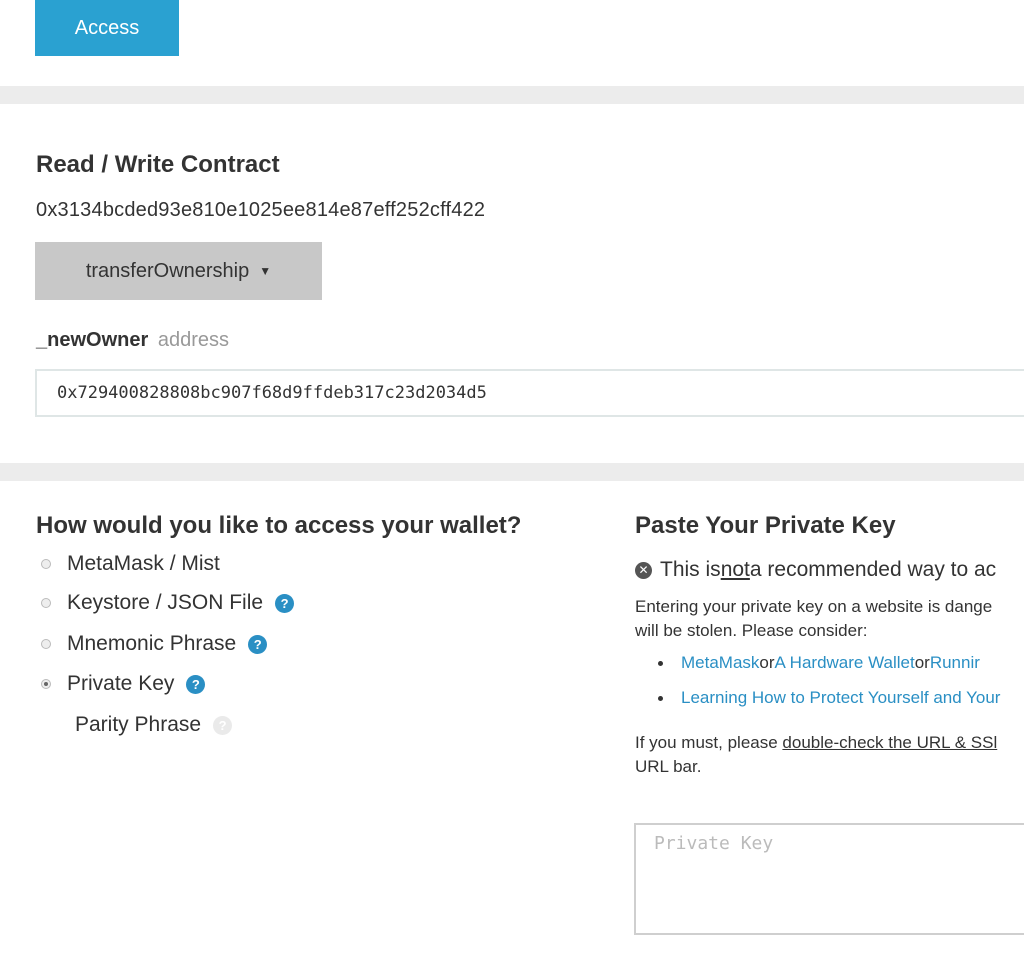  Describe the element at coordinates (167, 270) in the screenshot. I see `function-select-label: transferOwnership` at that location.